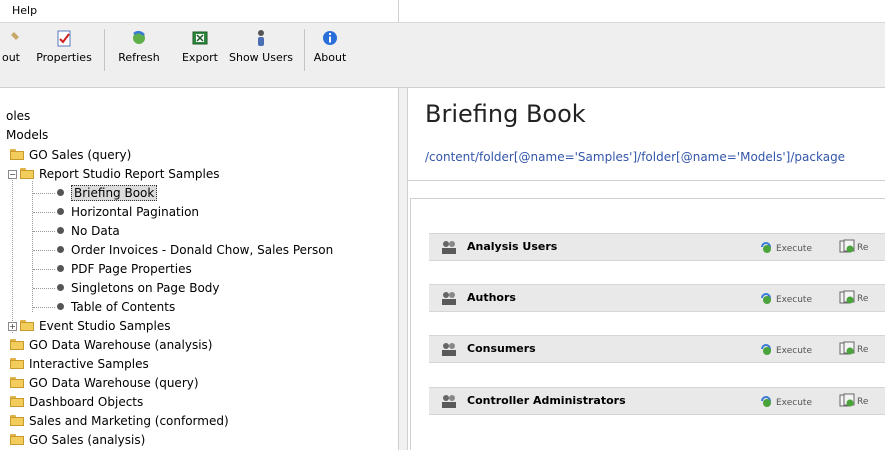  I want to click on tree-label: oles, so click(18, 116).